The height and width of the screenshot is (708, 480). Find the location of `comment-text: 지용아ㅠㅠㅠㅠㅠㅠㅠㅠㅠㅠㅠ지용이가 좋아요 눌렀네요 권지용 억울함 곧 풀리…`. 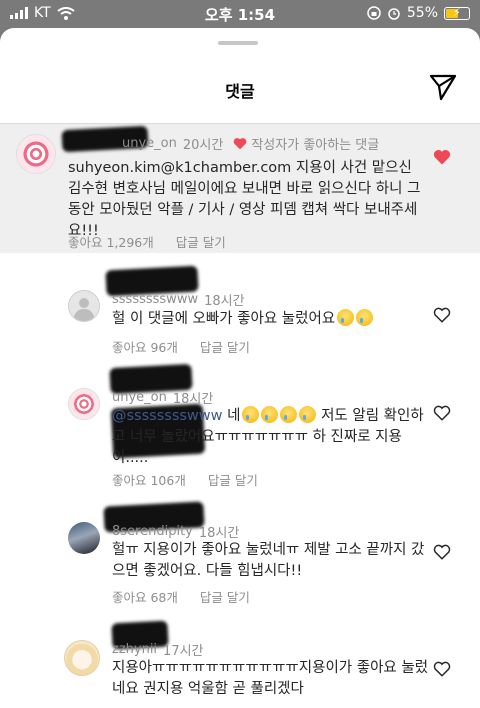

comment-text: 지용아ㅠㅠㅠㅠㅠㅠㅠㅠㅠㅠㅠ지용이가 좋아요 눌렀네요 권지용 억울함 곧 풀리… is located at coordinates (270, 678).